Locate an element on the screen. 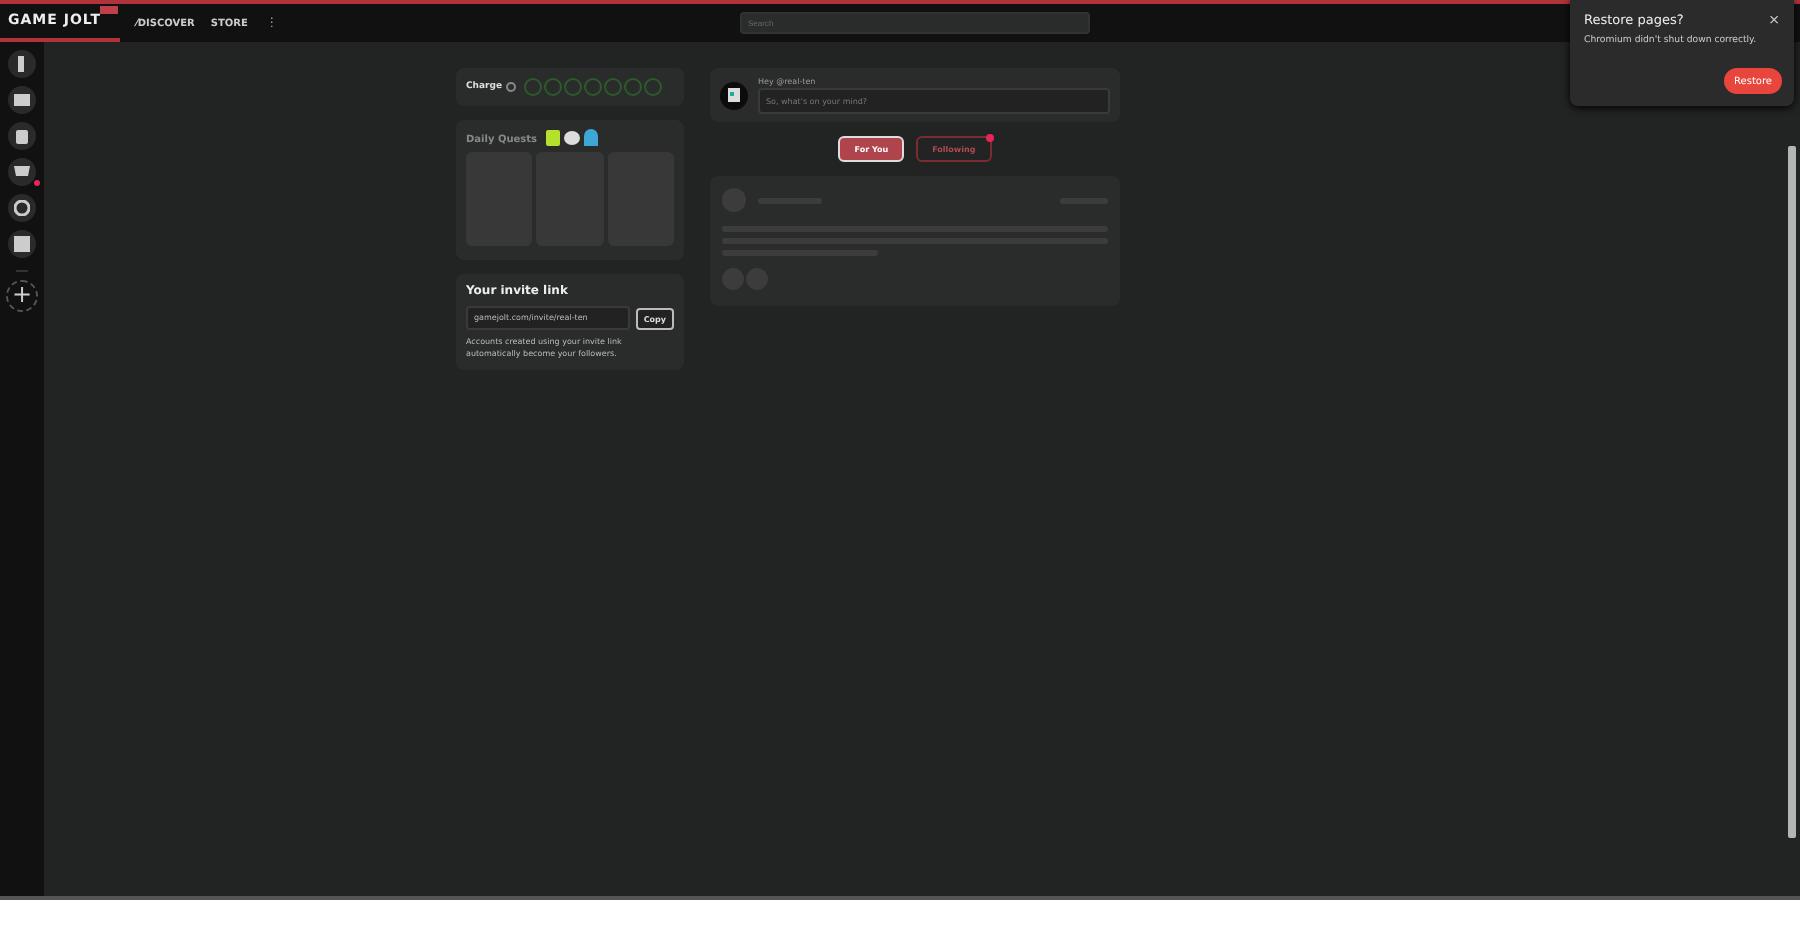  info-icon is located at coordinates (511, 87).